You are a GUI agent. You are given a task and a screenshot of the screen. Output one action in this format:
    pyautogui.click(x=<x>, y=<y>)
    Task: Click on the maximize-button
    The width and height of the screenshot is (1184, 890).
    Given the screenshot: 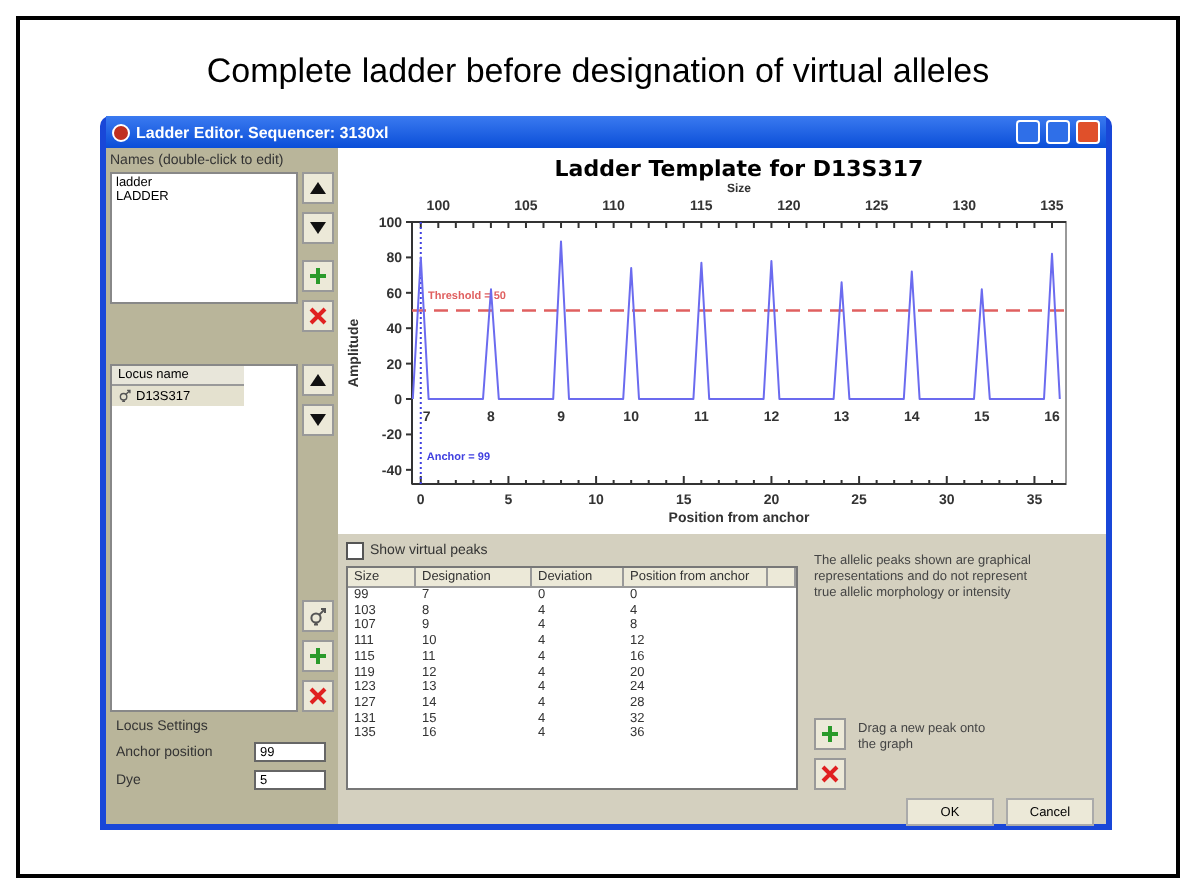 What is the action you would take?
    pyautogui.click(x=1058, y=132)
    